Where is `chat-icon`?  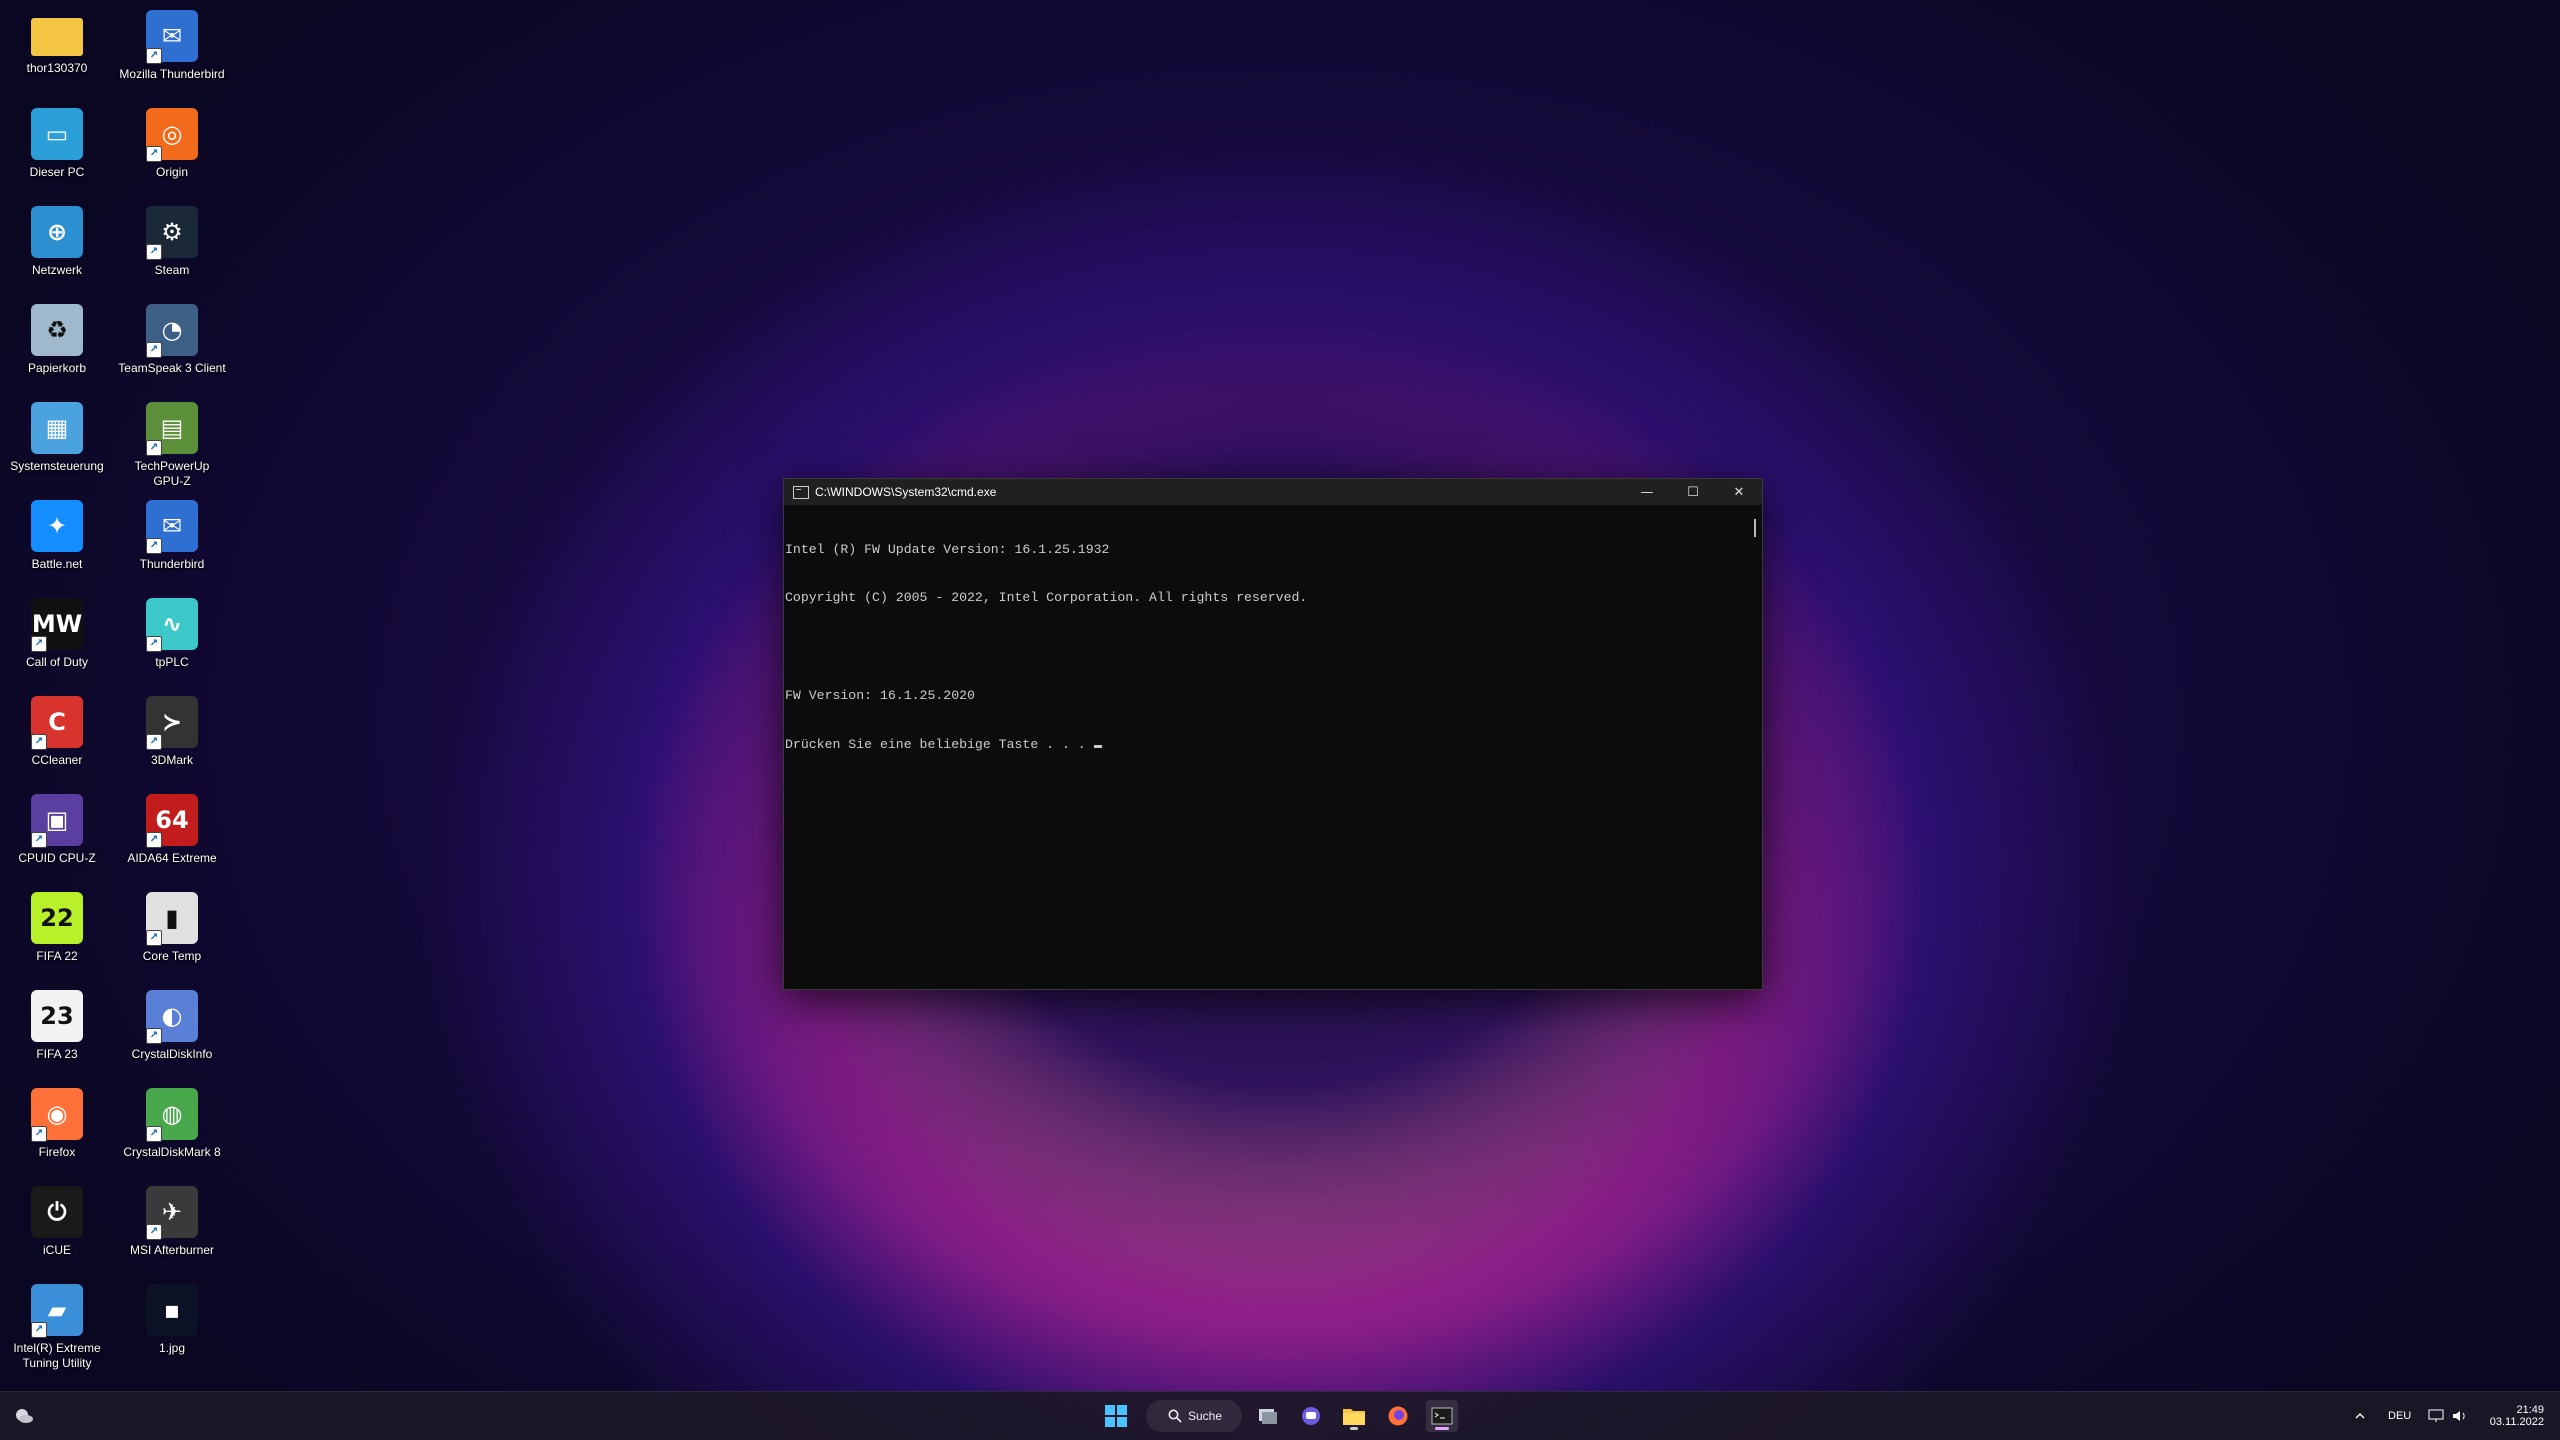 chat-icon is located at coordinates (1311, 1416).